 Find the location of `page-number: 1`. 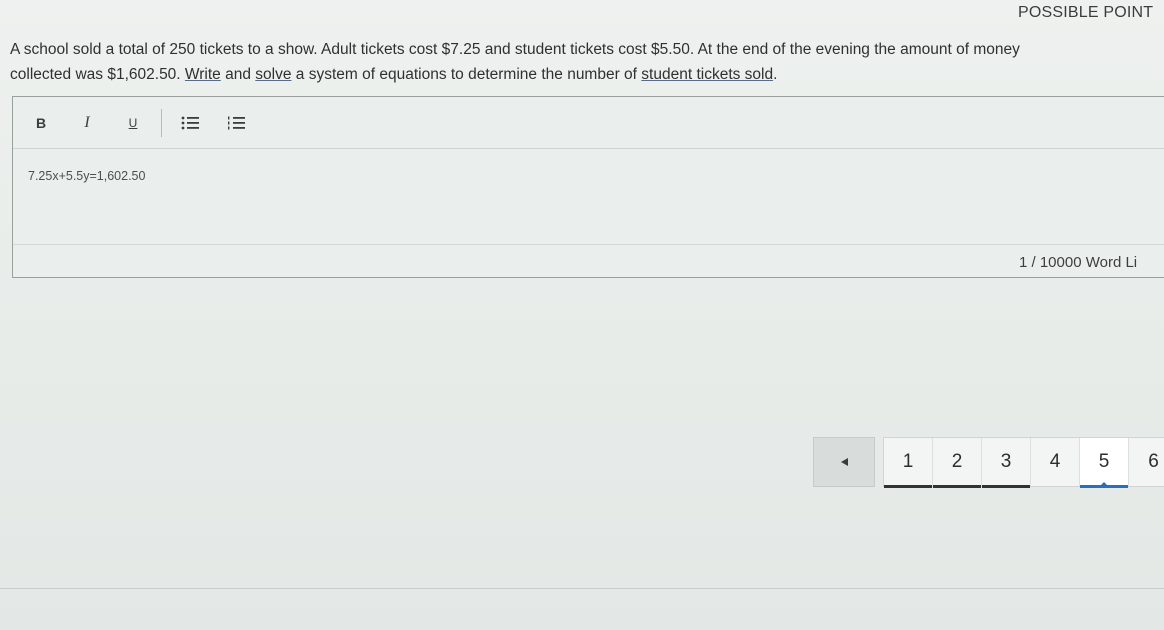

page-number: 1 is located at coordinates (908, 461).